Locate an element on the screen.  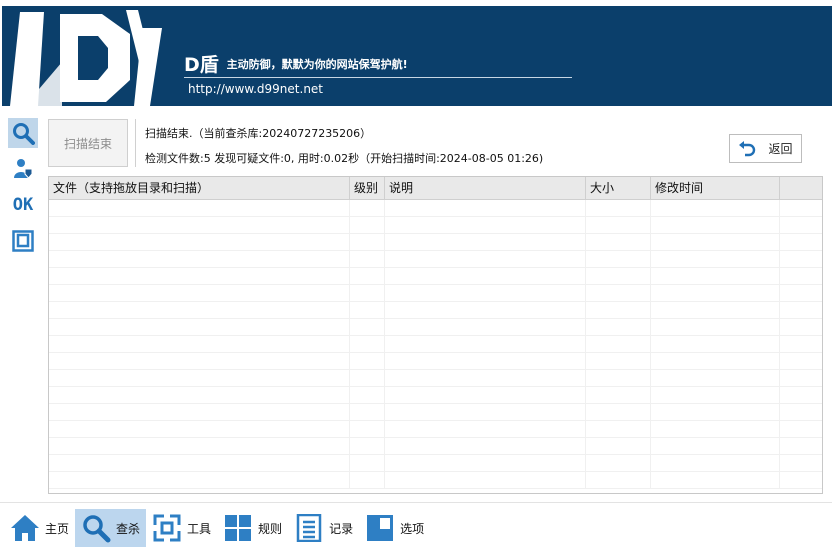
nav-logs-label: 记录 is located at coordinates (341, 528).